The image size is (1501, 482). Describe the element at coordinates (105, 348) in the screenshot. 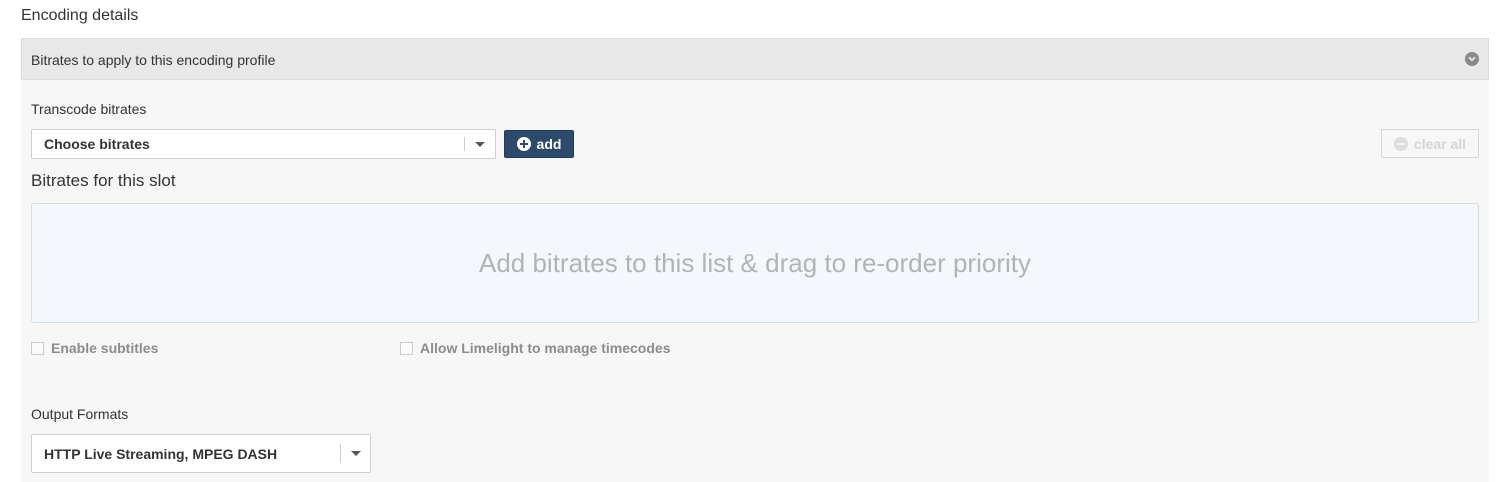

I see `enable-subtitles-label: Enable subtitles` at that location.